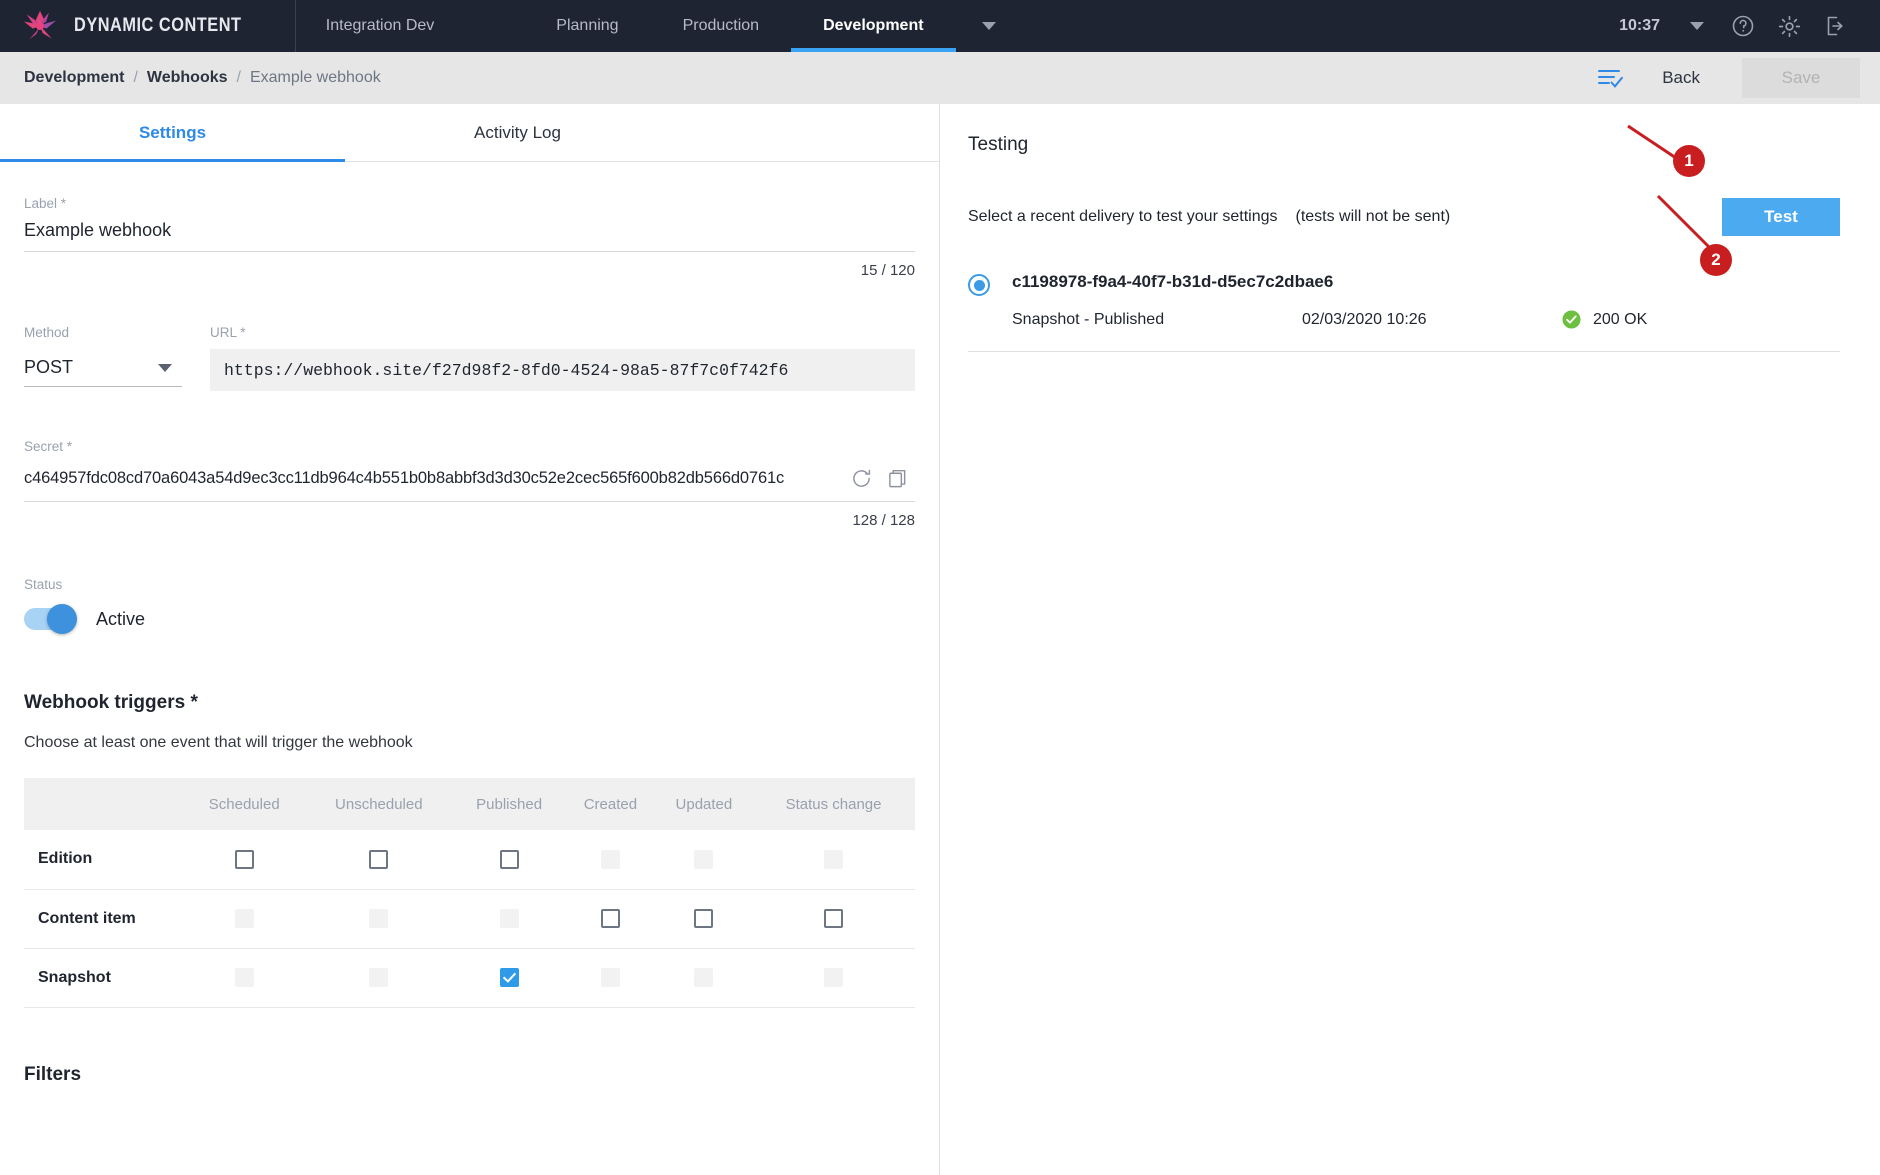 The height and width of the screenshot is (1175, 1880). I want to click on trigger-checkbox-content-item-unscheduled, so click(379, 918).